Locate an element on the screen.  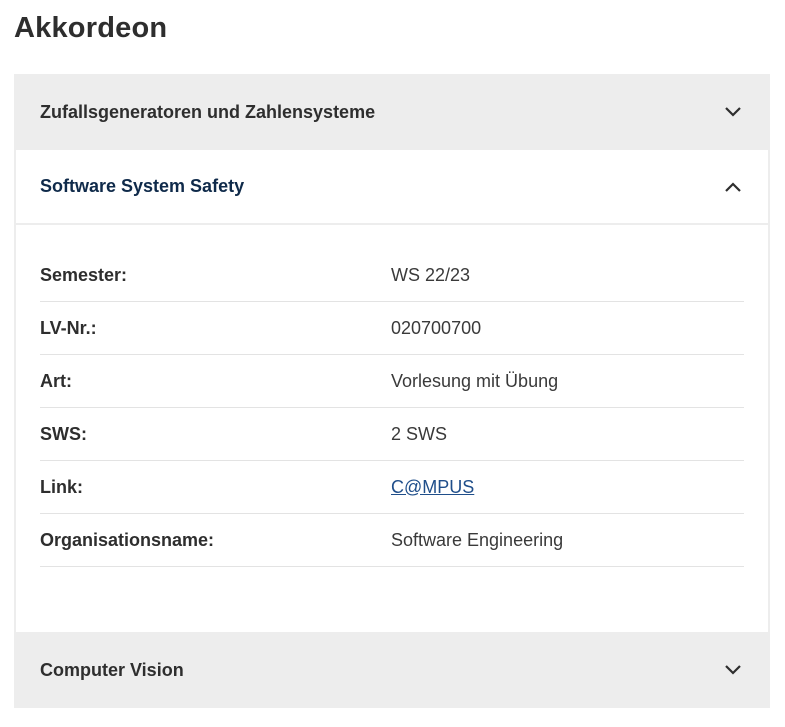
accordion-title: Zufallsgeneratoren und Zahlensysteme is located at coordinates (208, 111).